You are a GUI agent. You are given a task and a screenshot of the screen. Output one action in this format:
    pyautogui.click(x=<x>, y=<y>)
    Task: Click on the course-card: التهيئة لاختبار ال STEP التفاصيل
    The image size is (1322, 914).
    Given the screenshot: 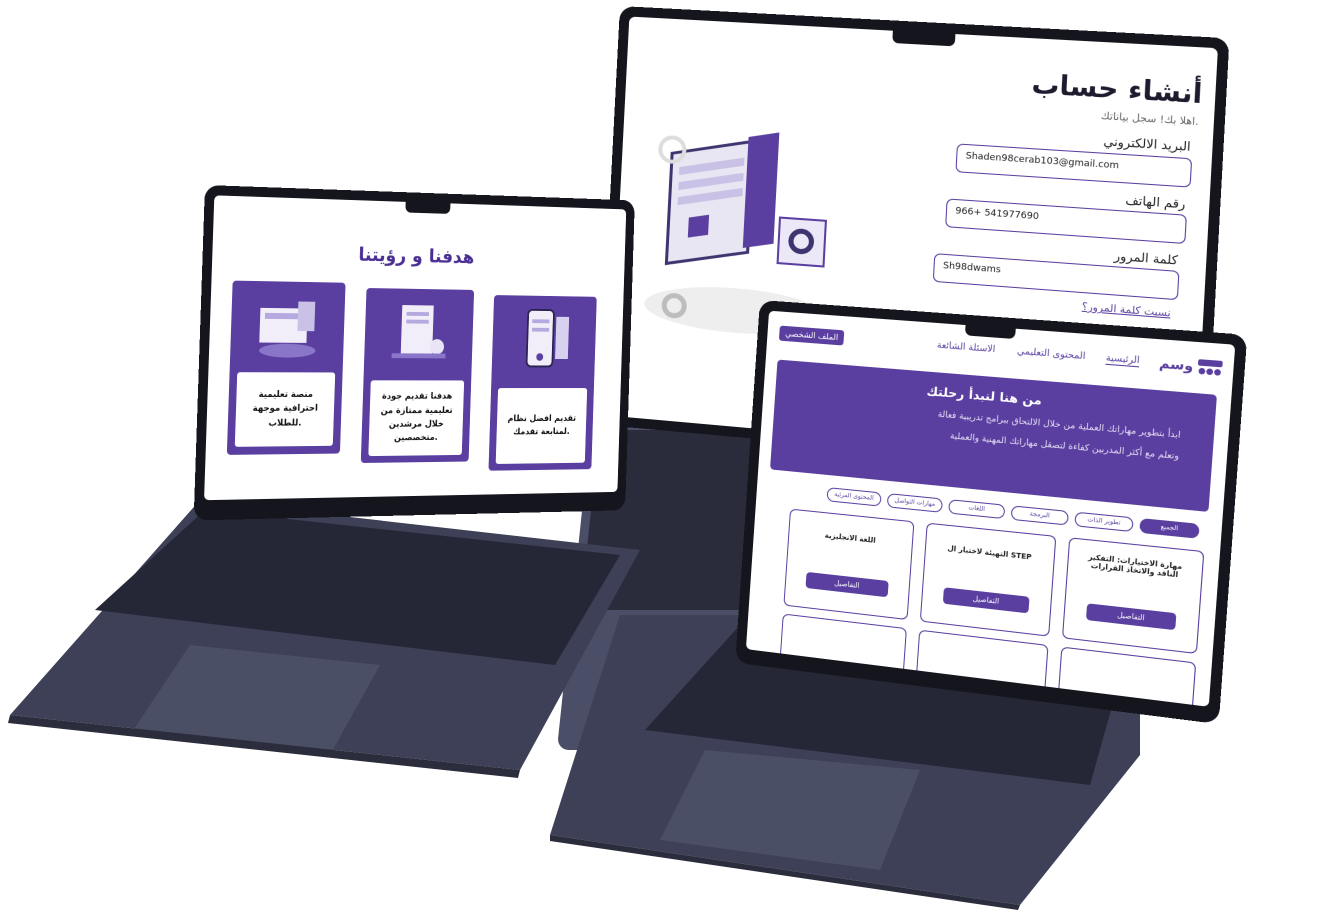 What is the action you would take?
    pyautogui.click(x=988, y=579)
    